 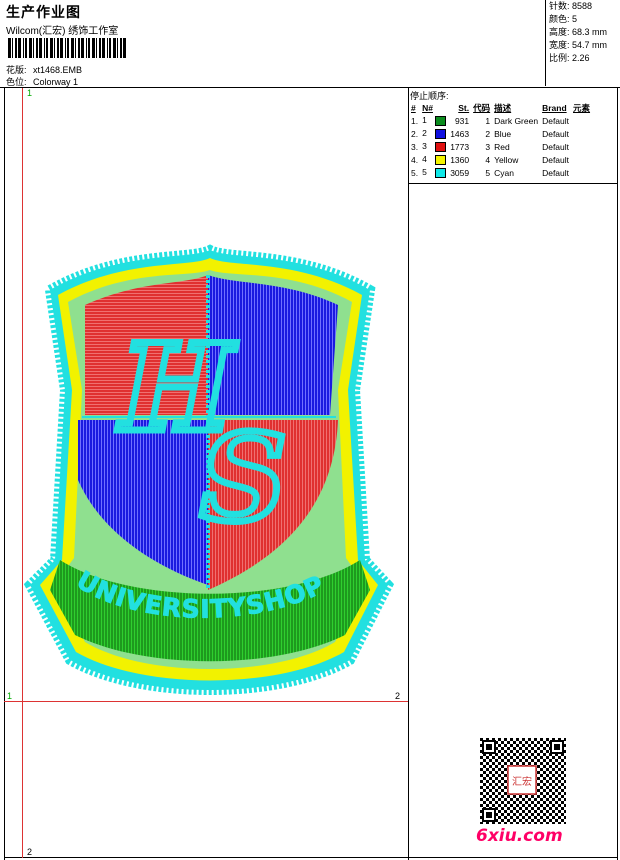 What do you see at coordinates (578, 45) in the screenshot?
I see `stat-width: 宽度: 54.7 mm` at bounding box center [578, 45].